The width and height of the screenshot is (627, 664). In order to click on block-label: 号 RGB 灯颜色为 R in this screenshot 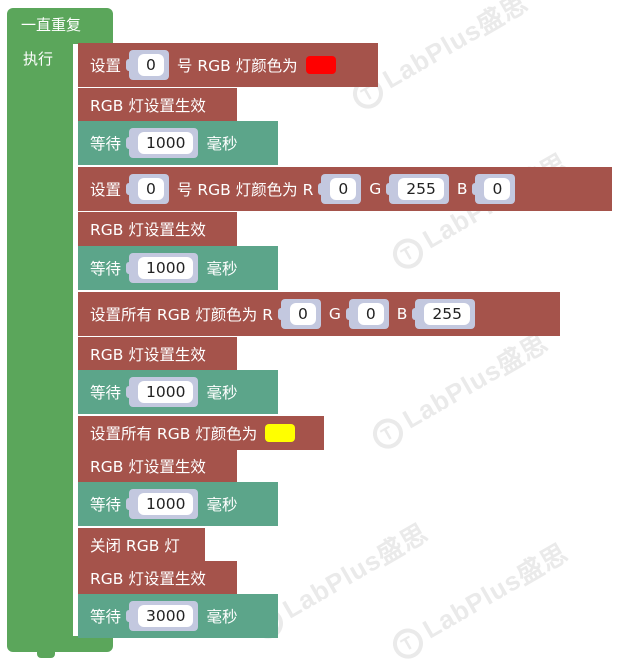, I will do `click(245, 190)`.